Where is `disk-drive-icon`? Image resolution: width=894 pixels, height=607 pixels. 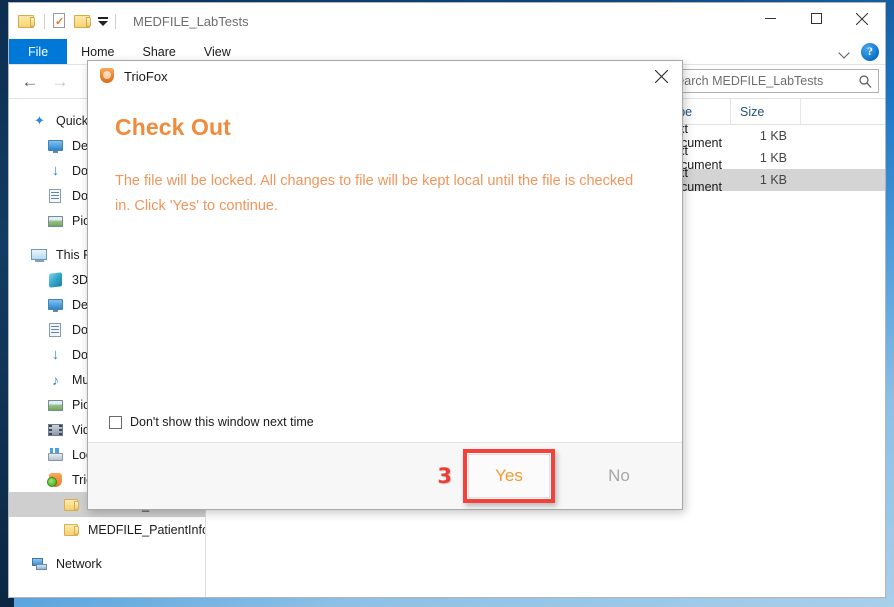 disk-drive-icon is located at coordinates (55, 455).